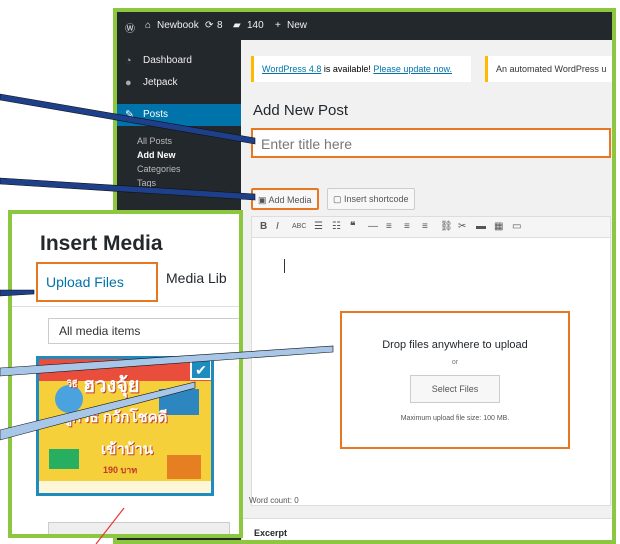  What do you see at coordinates (128, 61) in the screenshot?
I see `dashboard-icon: ◔` at bounding box center [128, 61].